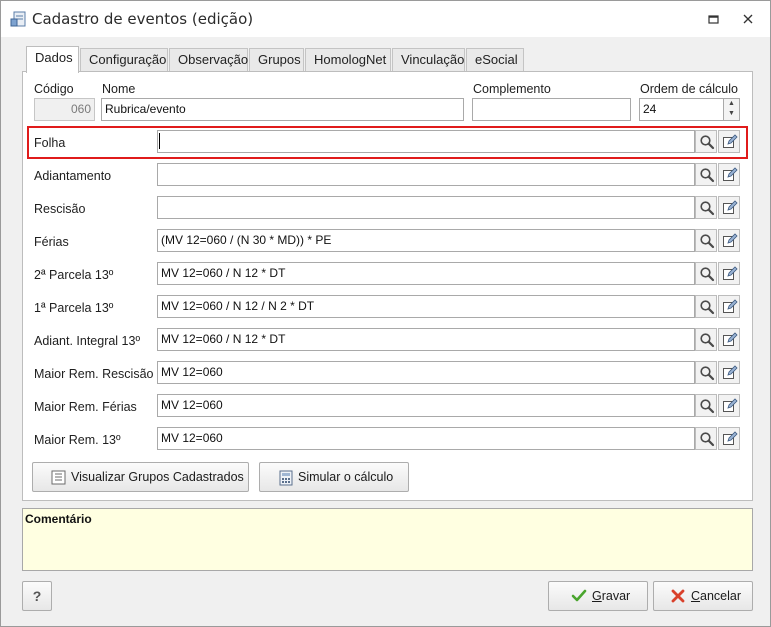 The width and height of the screenshot is (771, 627). I want to click on gravar-label: Gravar, so click(611, 596).